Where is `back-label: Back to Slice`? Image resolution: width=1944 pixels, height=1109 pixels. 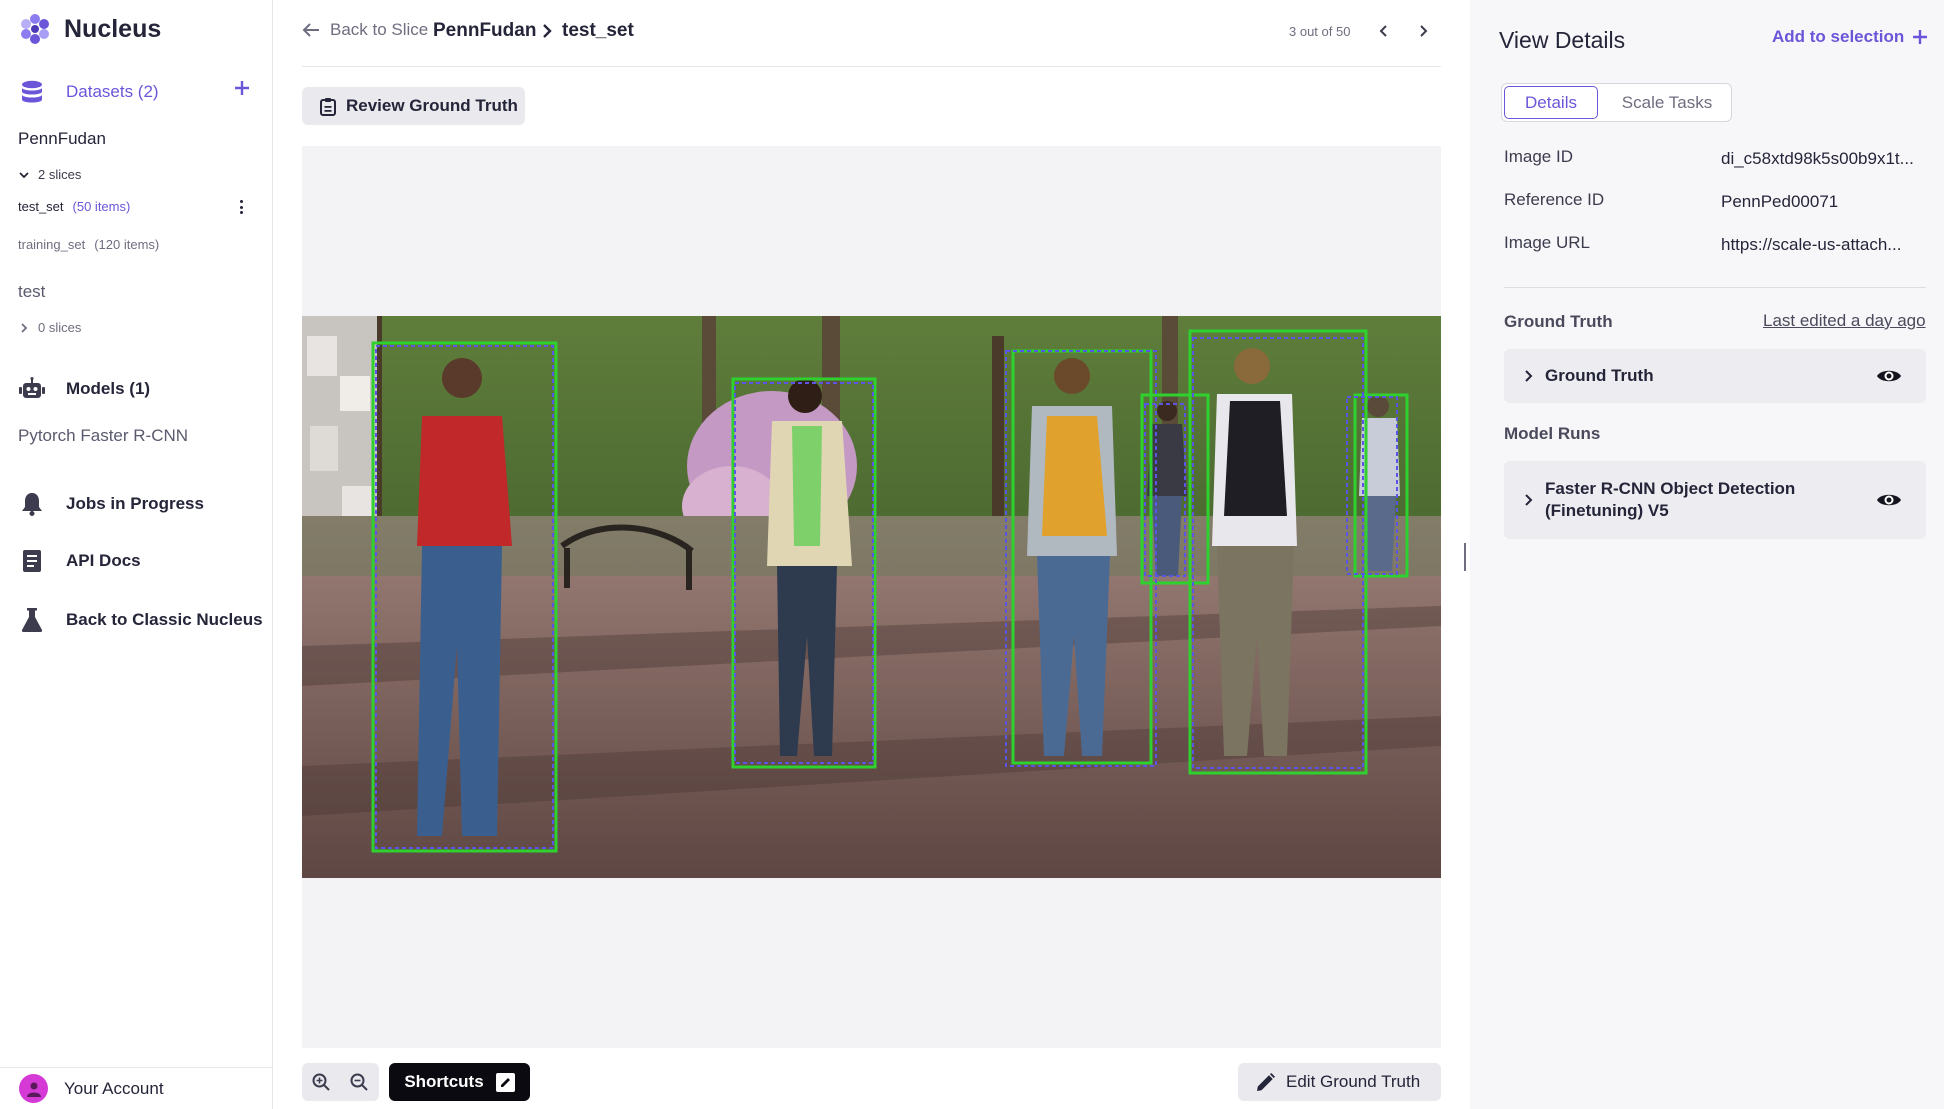
back-label: Back to Slice is located at coordinates (379, 29).